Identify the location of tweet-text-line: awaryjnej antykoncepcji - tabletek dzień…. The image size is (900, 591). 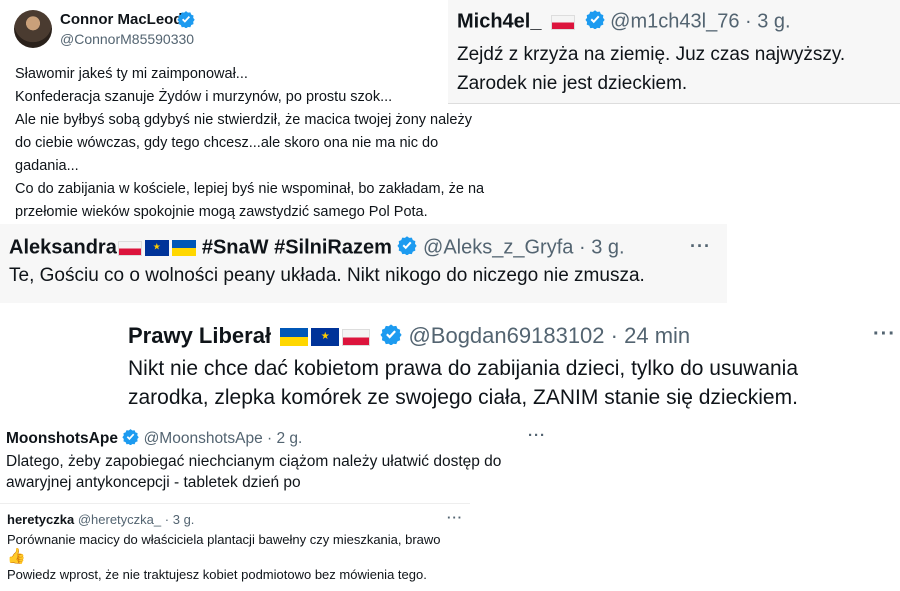
(153, 482).